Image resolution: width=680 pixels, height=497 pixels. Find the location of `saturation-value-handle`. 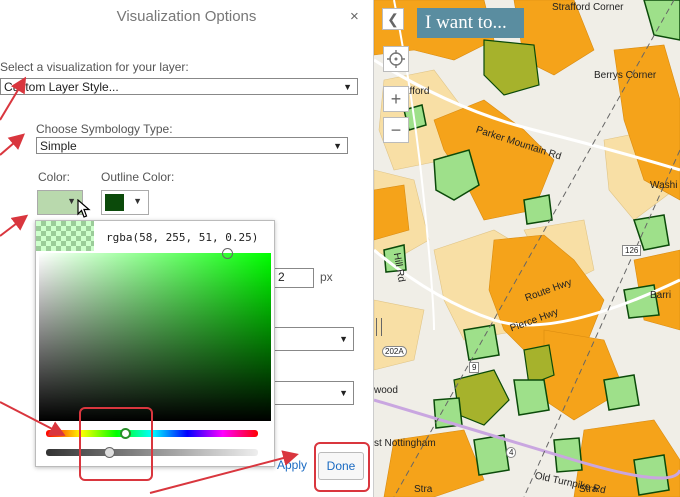

saturation-value-handle is located at coordinates (227, 253).